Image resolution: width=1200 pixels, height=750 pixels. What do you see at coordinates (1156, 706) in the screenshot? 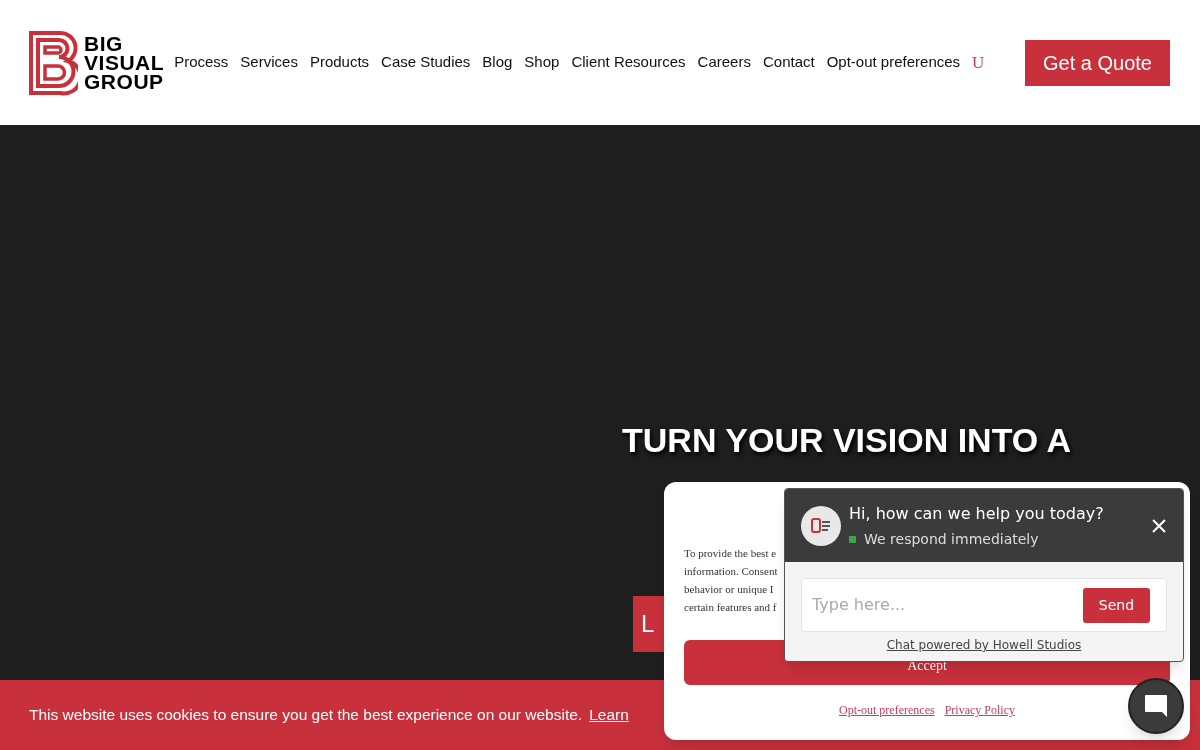
I see `chat-bubble-icon` at bounding box center [1156, 706].